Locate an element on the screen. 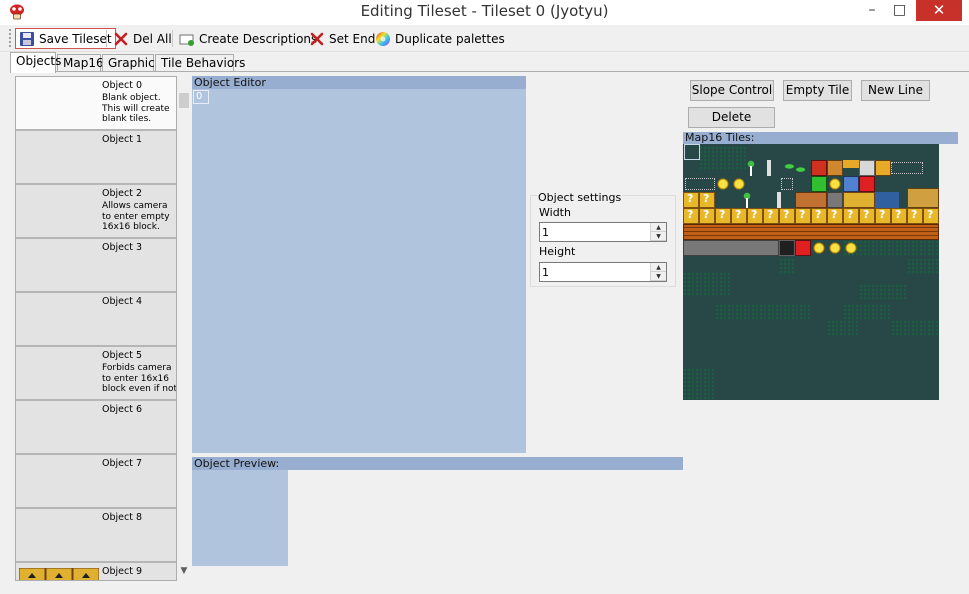 This screenshot has height=594, width=969. width-spin-buttons: ▲ ▼ is located at coordinates (658, 232).